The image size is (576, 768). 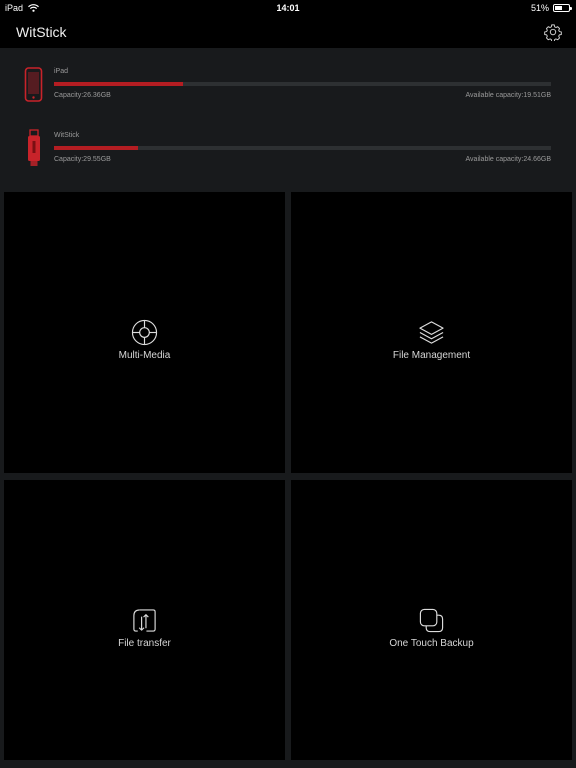 What do you see at coordinates (41, 32) in the screenshot?
I see `app-title: WitStick` at bounding box center [41, 32].